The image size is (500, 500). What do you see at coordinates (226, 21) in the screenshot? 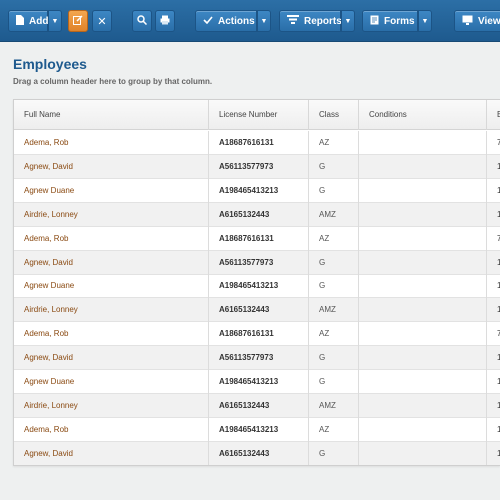
I see `actions-button: Actions` at bounding box center [226, 21].